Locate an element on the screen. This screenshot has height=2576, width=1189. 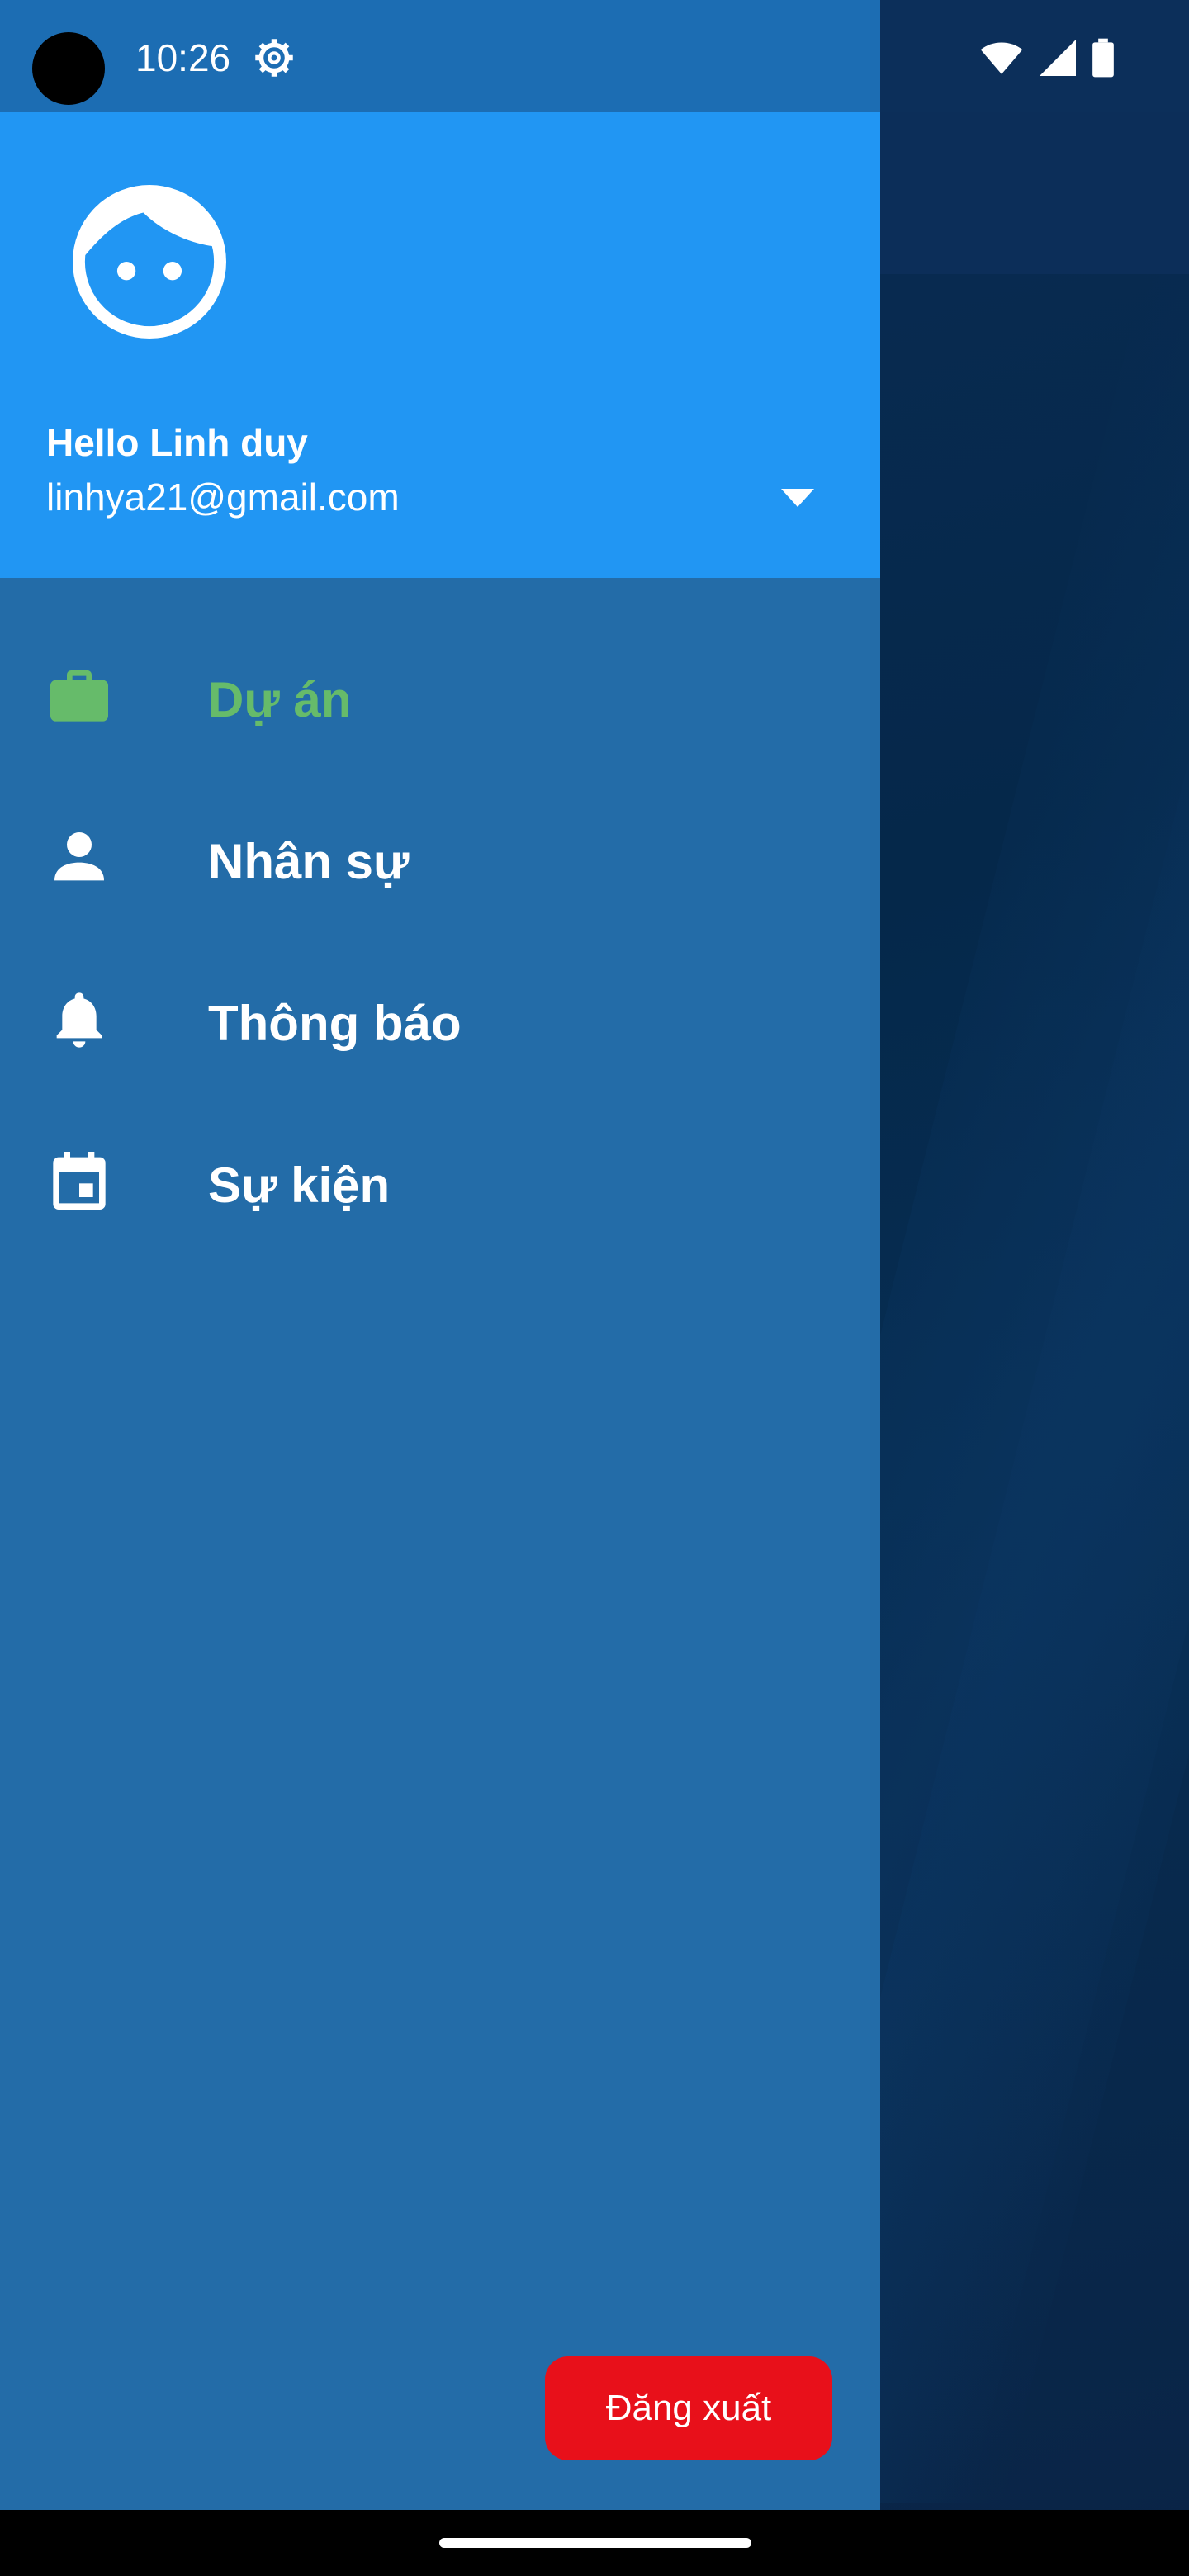
menu-item-staff: Nhân sự is located at coordinates (440, 855).